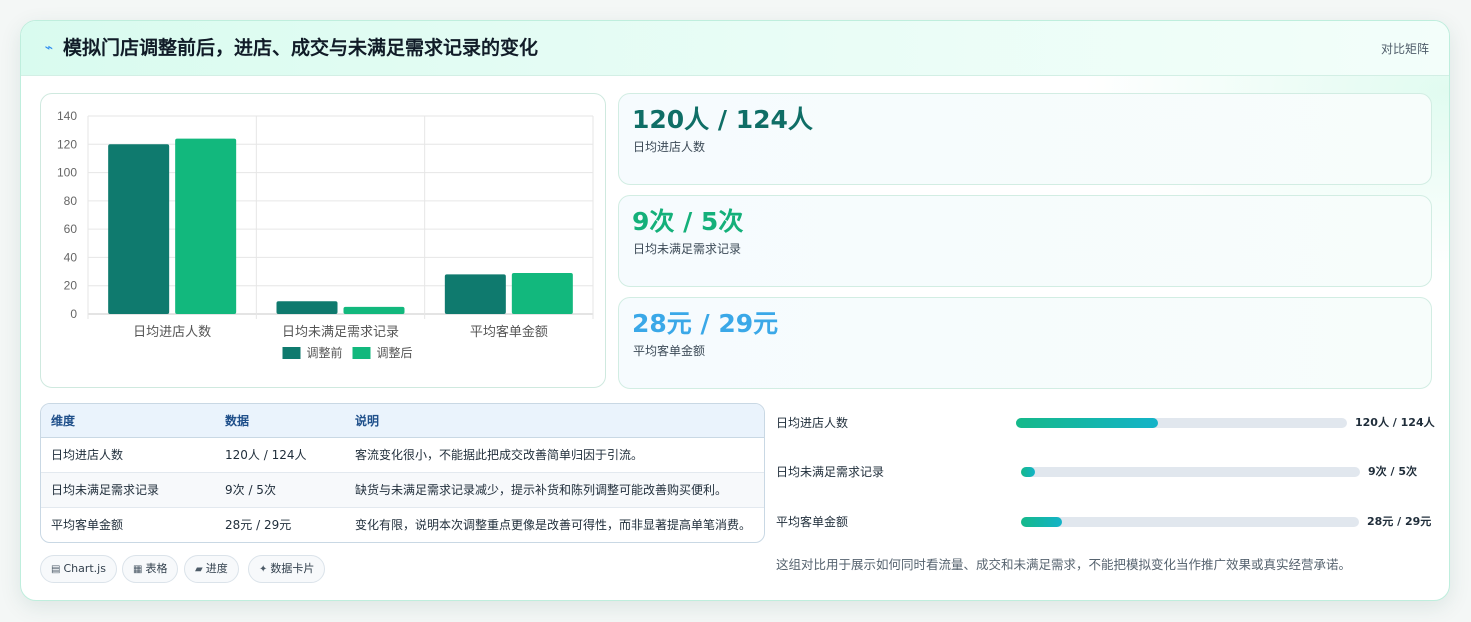 Image resolution: width=1471 pixels, height=622 pixels. What do you see at coordinates (1025, 139) in the screenshot?
I see `stat-card-visitors: 120人 / 124人 日均进店人数` at bounding box center [1025, 139].